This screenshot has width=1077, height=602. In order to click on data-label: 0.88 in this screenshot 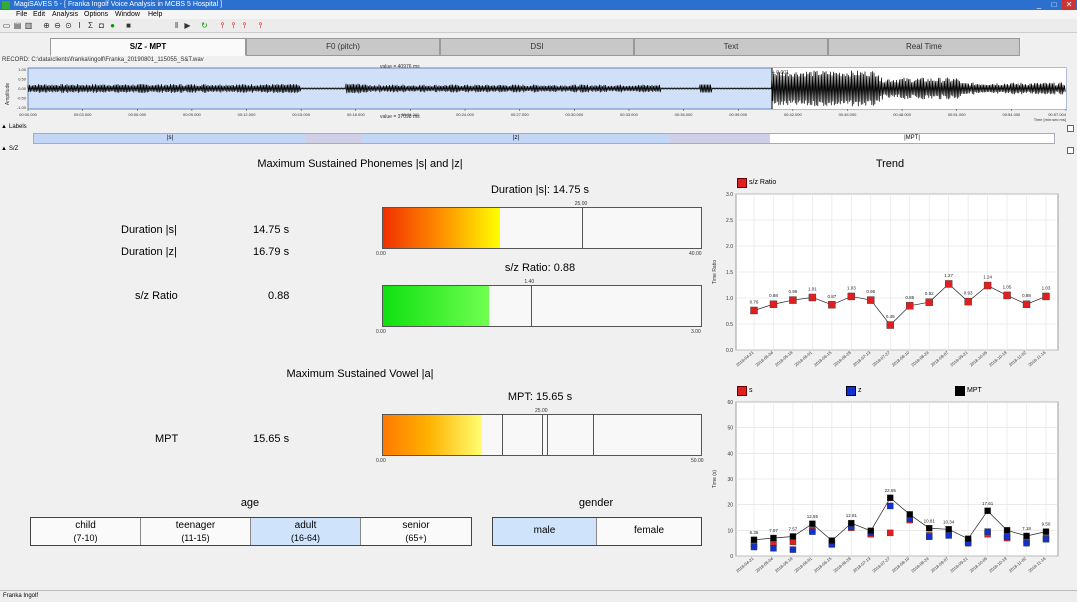, I will do `click(1026, 295)`.